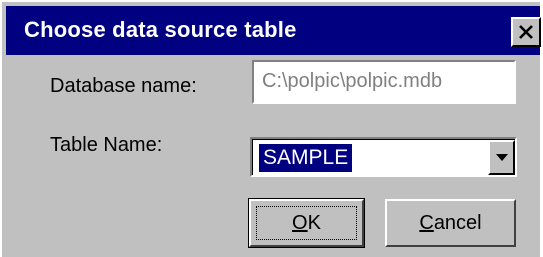  I want to click on dialog-title: Choose data source table, so click(160, 29).